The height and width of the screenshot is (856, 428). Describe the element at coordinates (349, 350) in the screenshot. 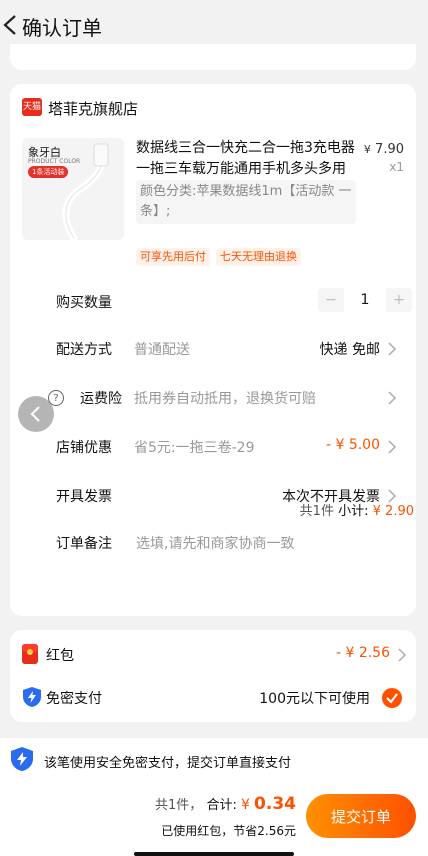

I see `shipping-fee: 快递 免邮` at that location.